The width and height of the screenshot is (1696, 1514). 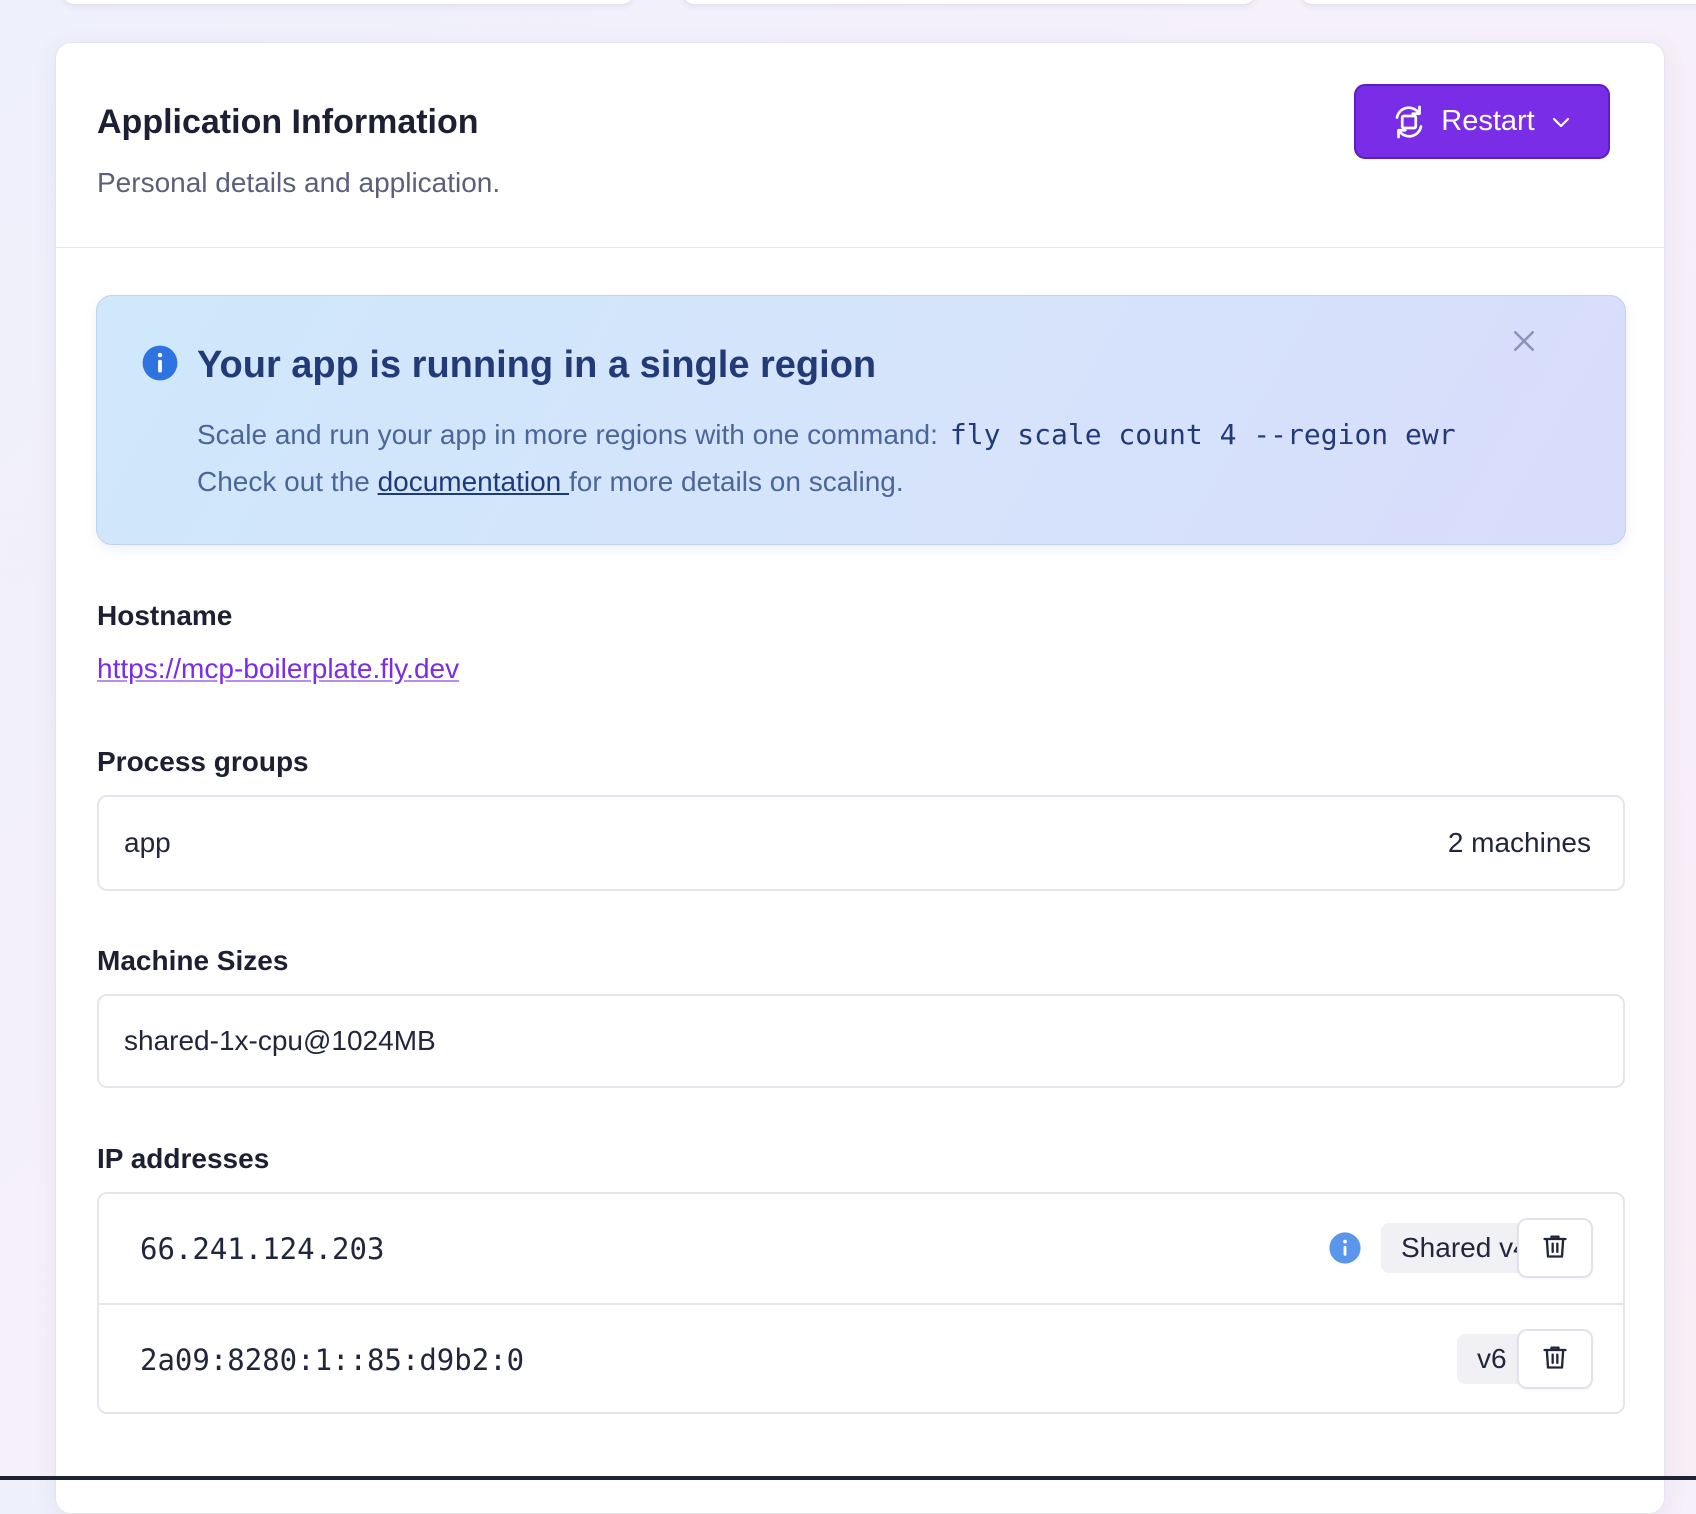 I want to click on ip-addresses-label: IP addresses, so click(x=183, y=1158).